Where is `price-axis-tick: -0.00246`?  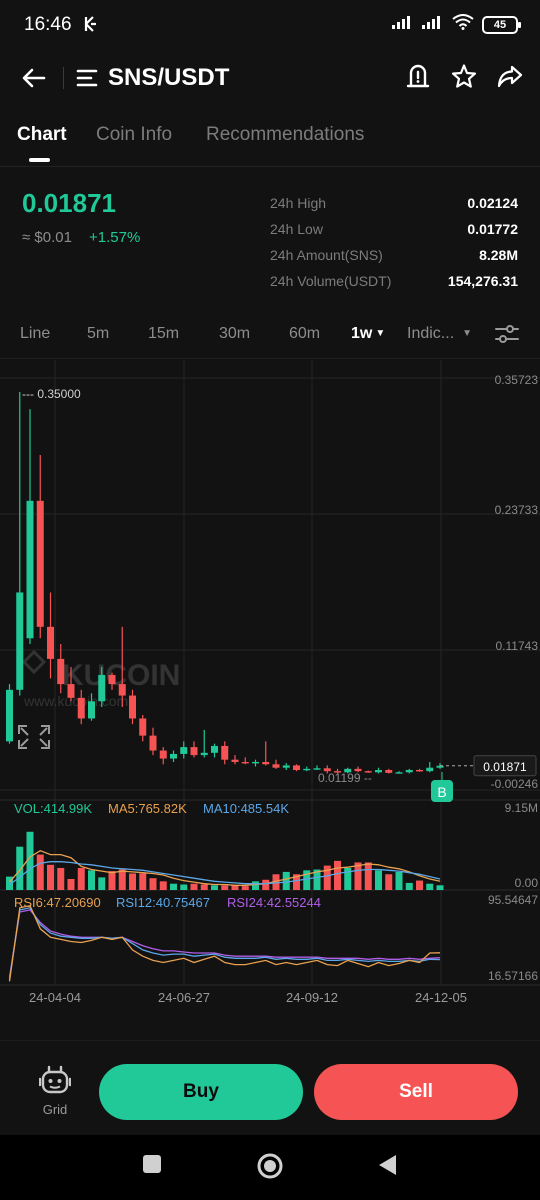 price-axis-tick: -0.00246 is located at coordinates (515, 784).